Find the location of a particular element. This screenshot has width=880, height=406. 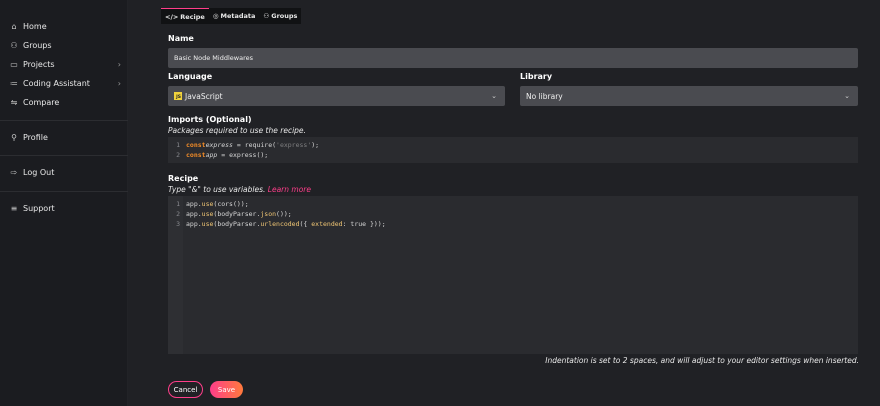

code-icon: </> is located at coordinates (172, 16).